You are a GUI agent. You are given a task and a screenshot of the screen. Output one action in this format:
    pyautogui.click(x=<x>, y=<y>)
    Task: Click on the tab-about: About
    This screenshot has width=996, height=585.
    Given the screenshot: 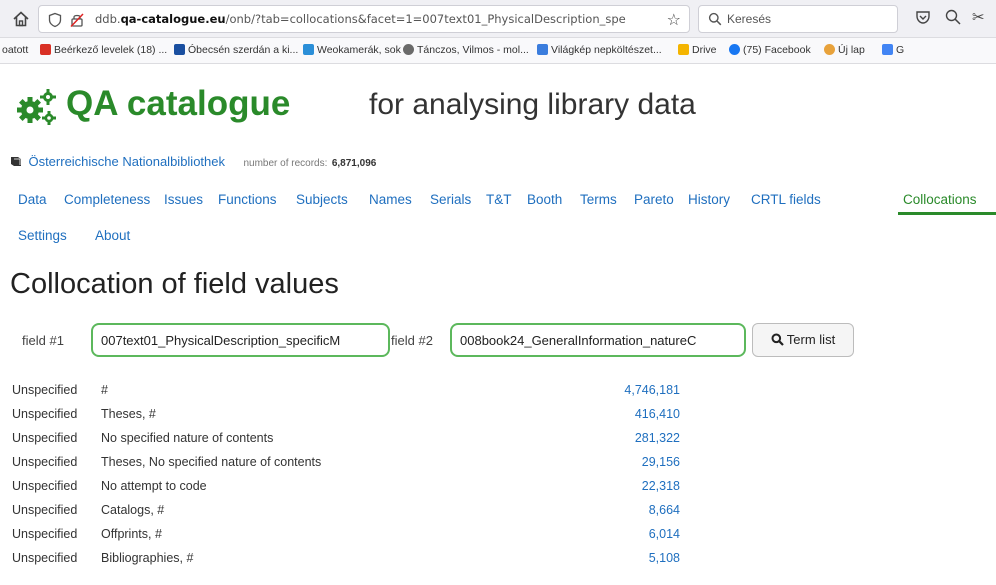 What is the action you would take?
    pyautogui.click(x=112, y=235)
    